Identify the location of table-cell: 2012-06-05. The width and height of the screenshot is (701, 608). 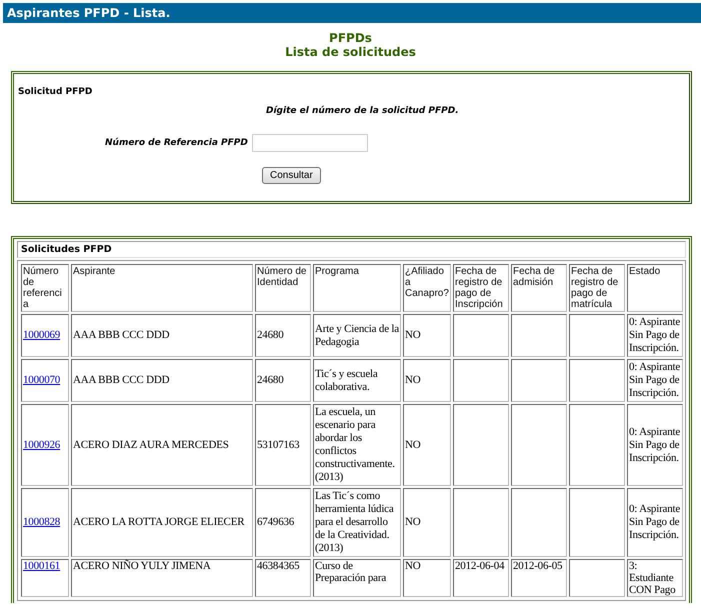
(539, 578).